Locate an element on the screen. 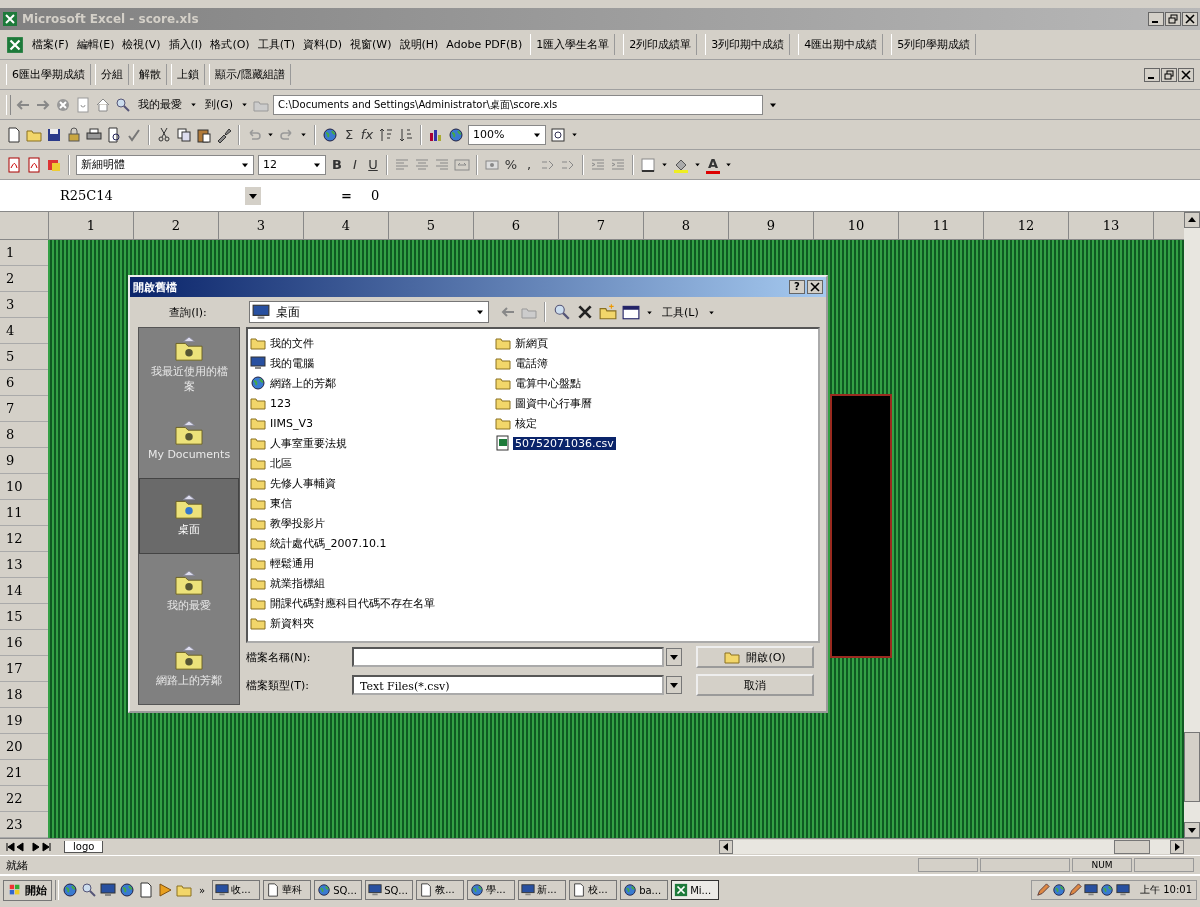 The width and height of the screenshot is (1200, 907). horizontal-scrollbar is located at coordinates (951, 847).